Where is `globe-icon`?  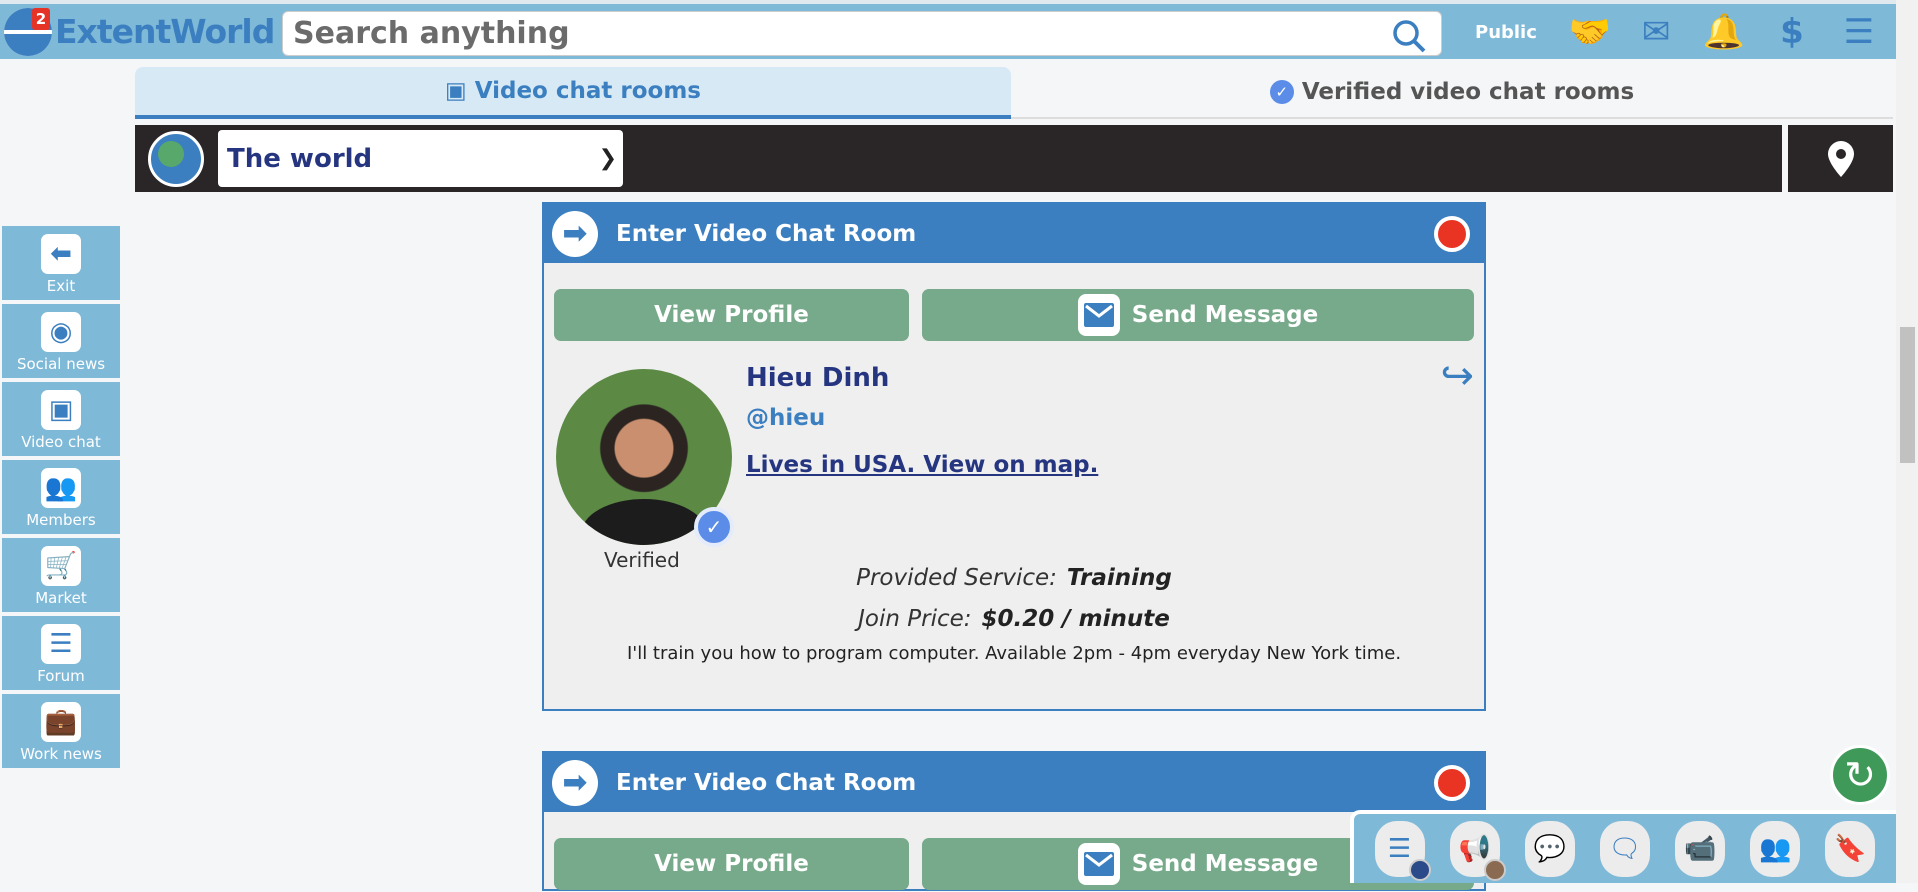 globe-icon is located at coordinates (176, 159).